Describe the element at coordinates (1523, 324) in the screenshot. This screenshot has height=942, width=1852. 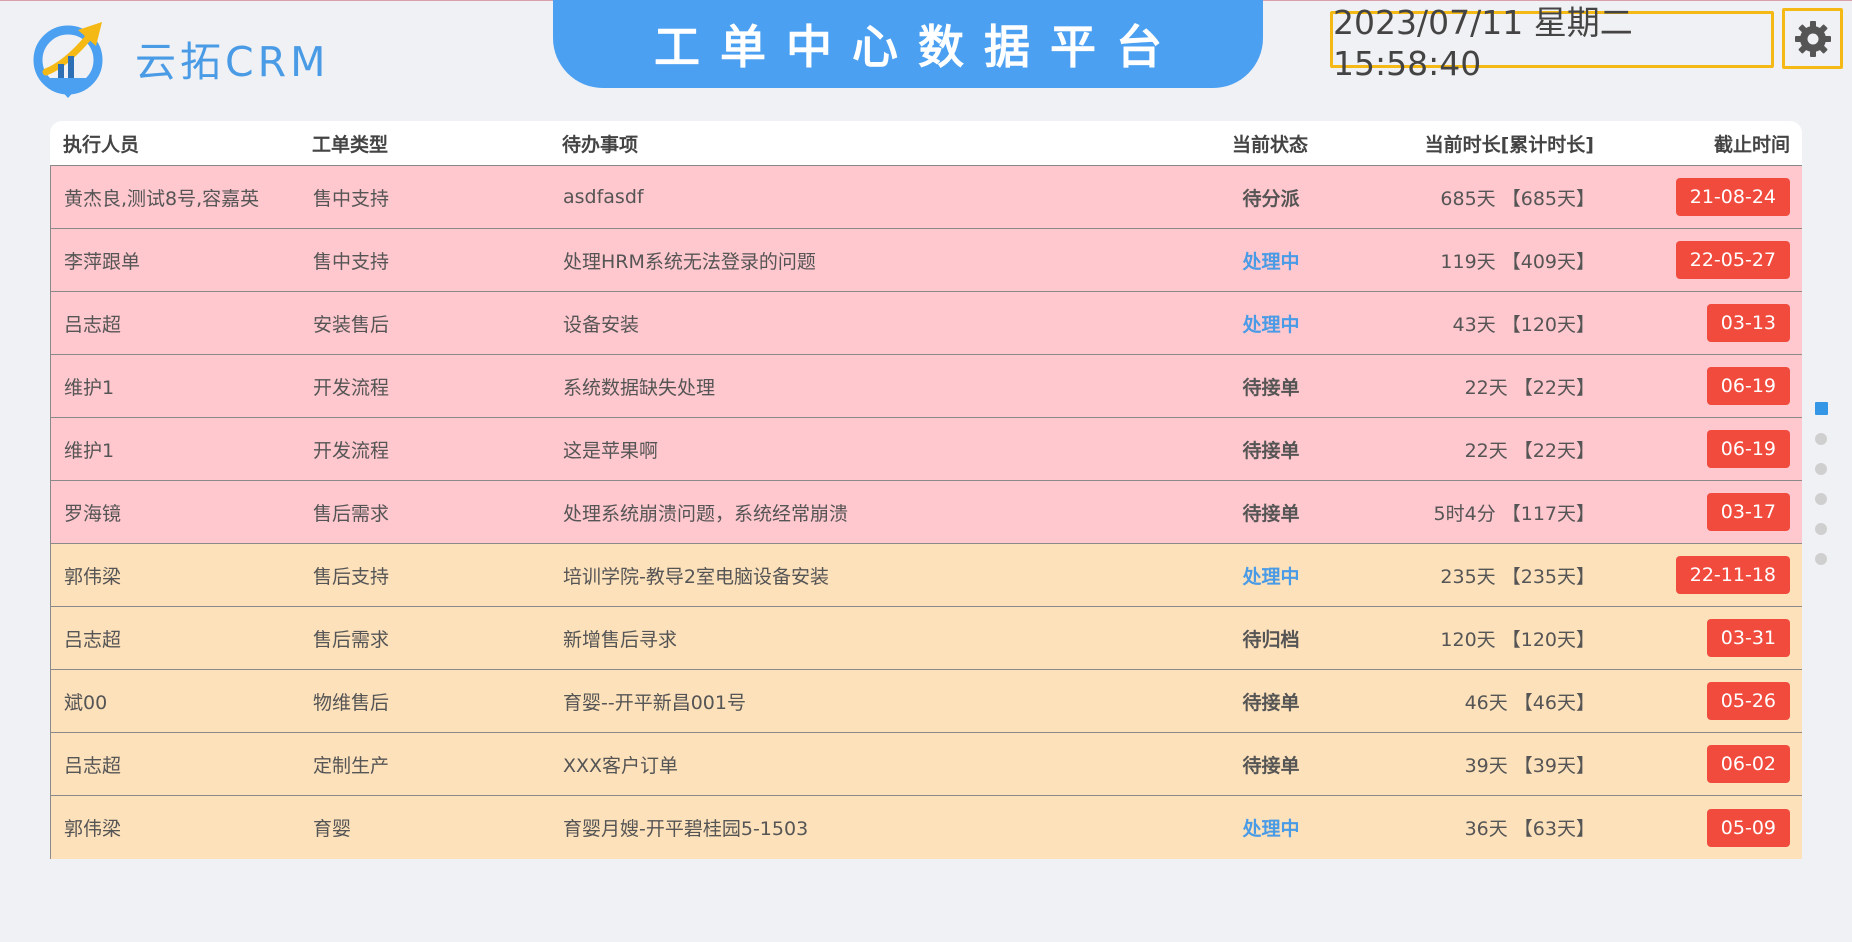
I see `cell-duration: 43天 【120天】` at that location.